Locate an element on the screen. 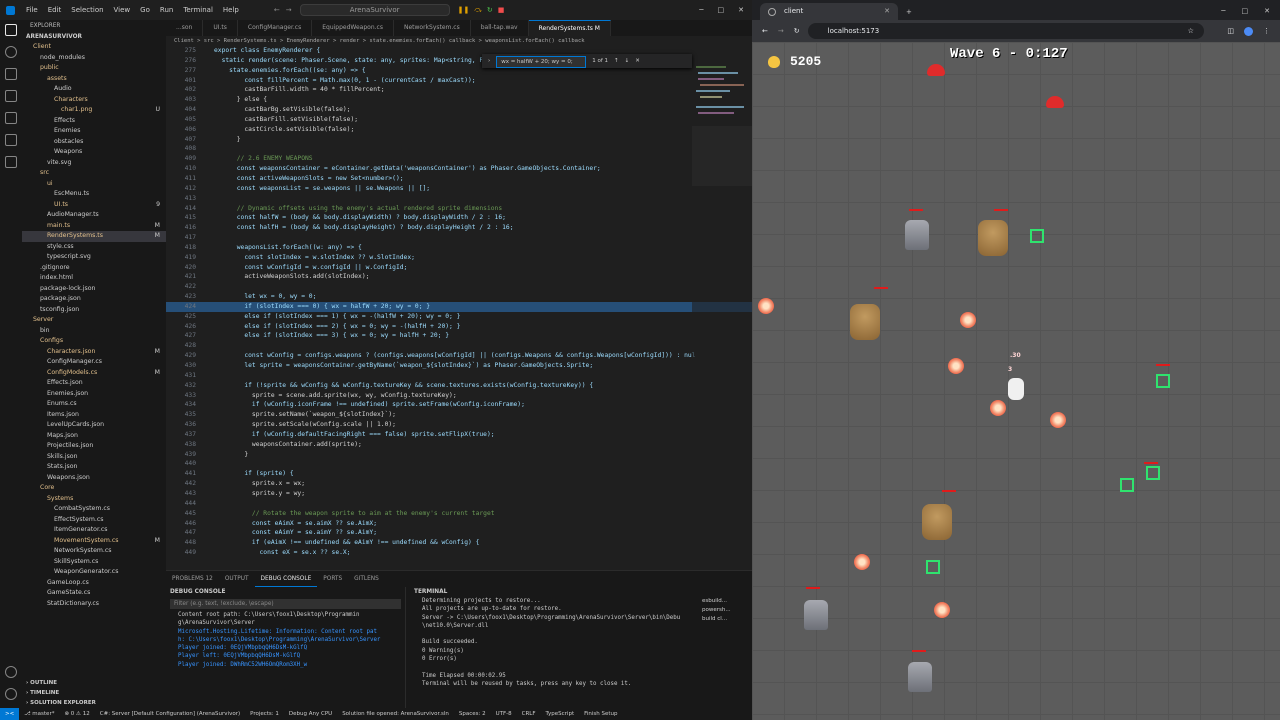 The width and height of the screenshot is (1280, 720). reload-icon: ↻ is located at coordinates (797, 31).